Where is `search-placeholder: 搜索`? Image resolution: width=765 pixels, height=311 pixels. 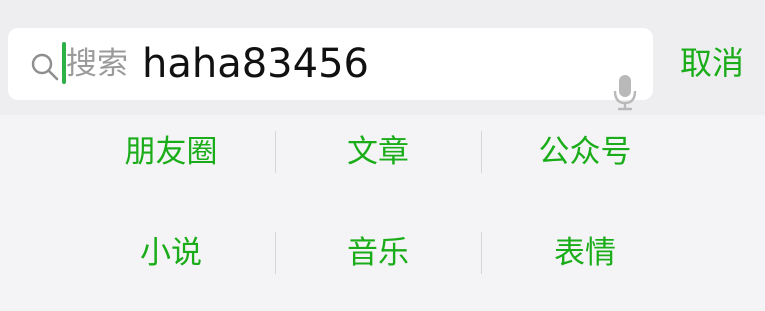
search-placeholder: 搜索 is located at coordinates (97, 64).